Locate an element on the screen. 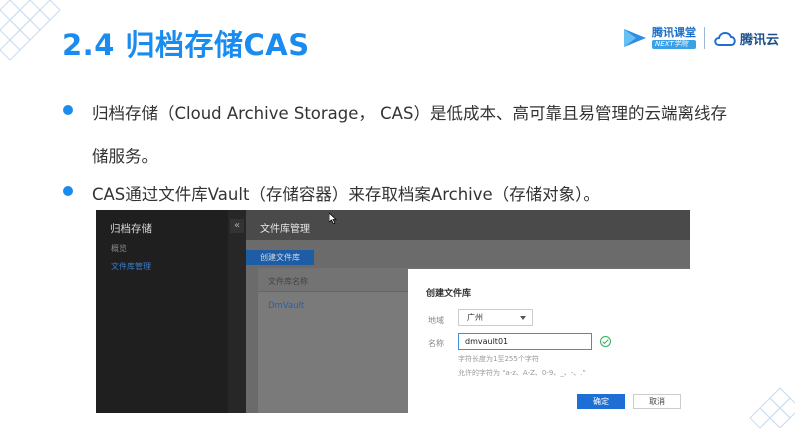 The height and width of the screenshot is (428, 795). logo-divider is located at coordinates (704, 38).